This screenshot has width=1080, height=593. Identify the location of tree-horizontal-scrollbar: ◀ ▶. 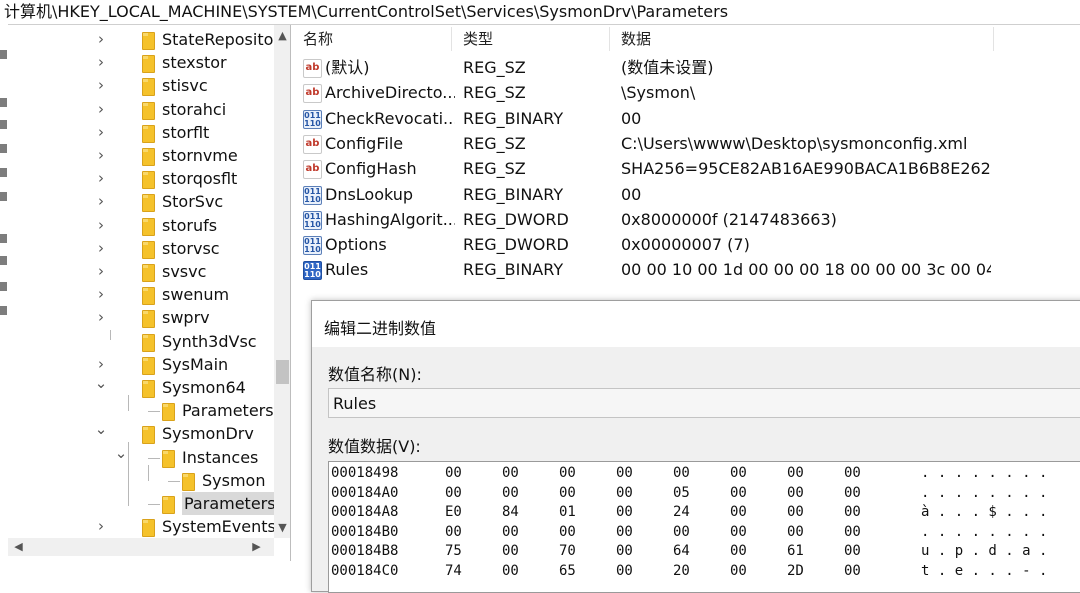
(141, 547).